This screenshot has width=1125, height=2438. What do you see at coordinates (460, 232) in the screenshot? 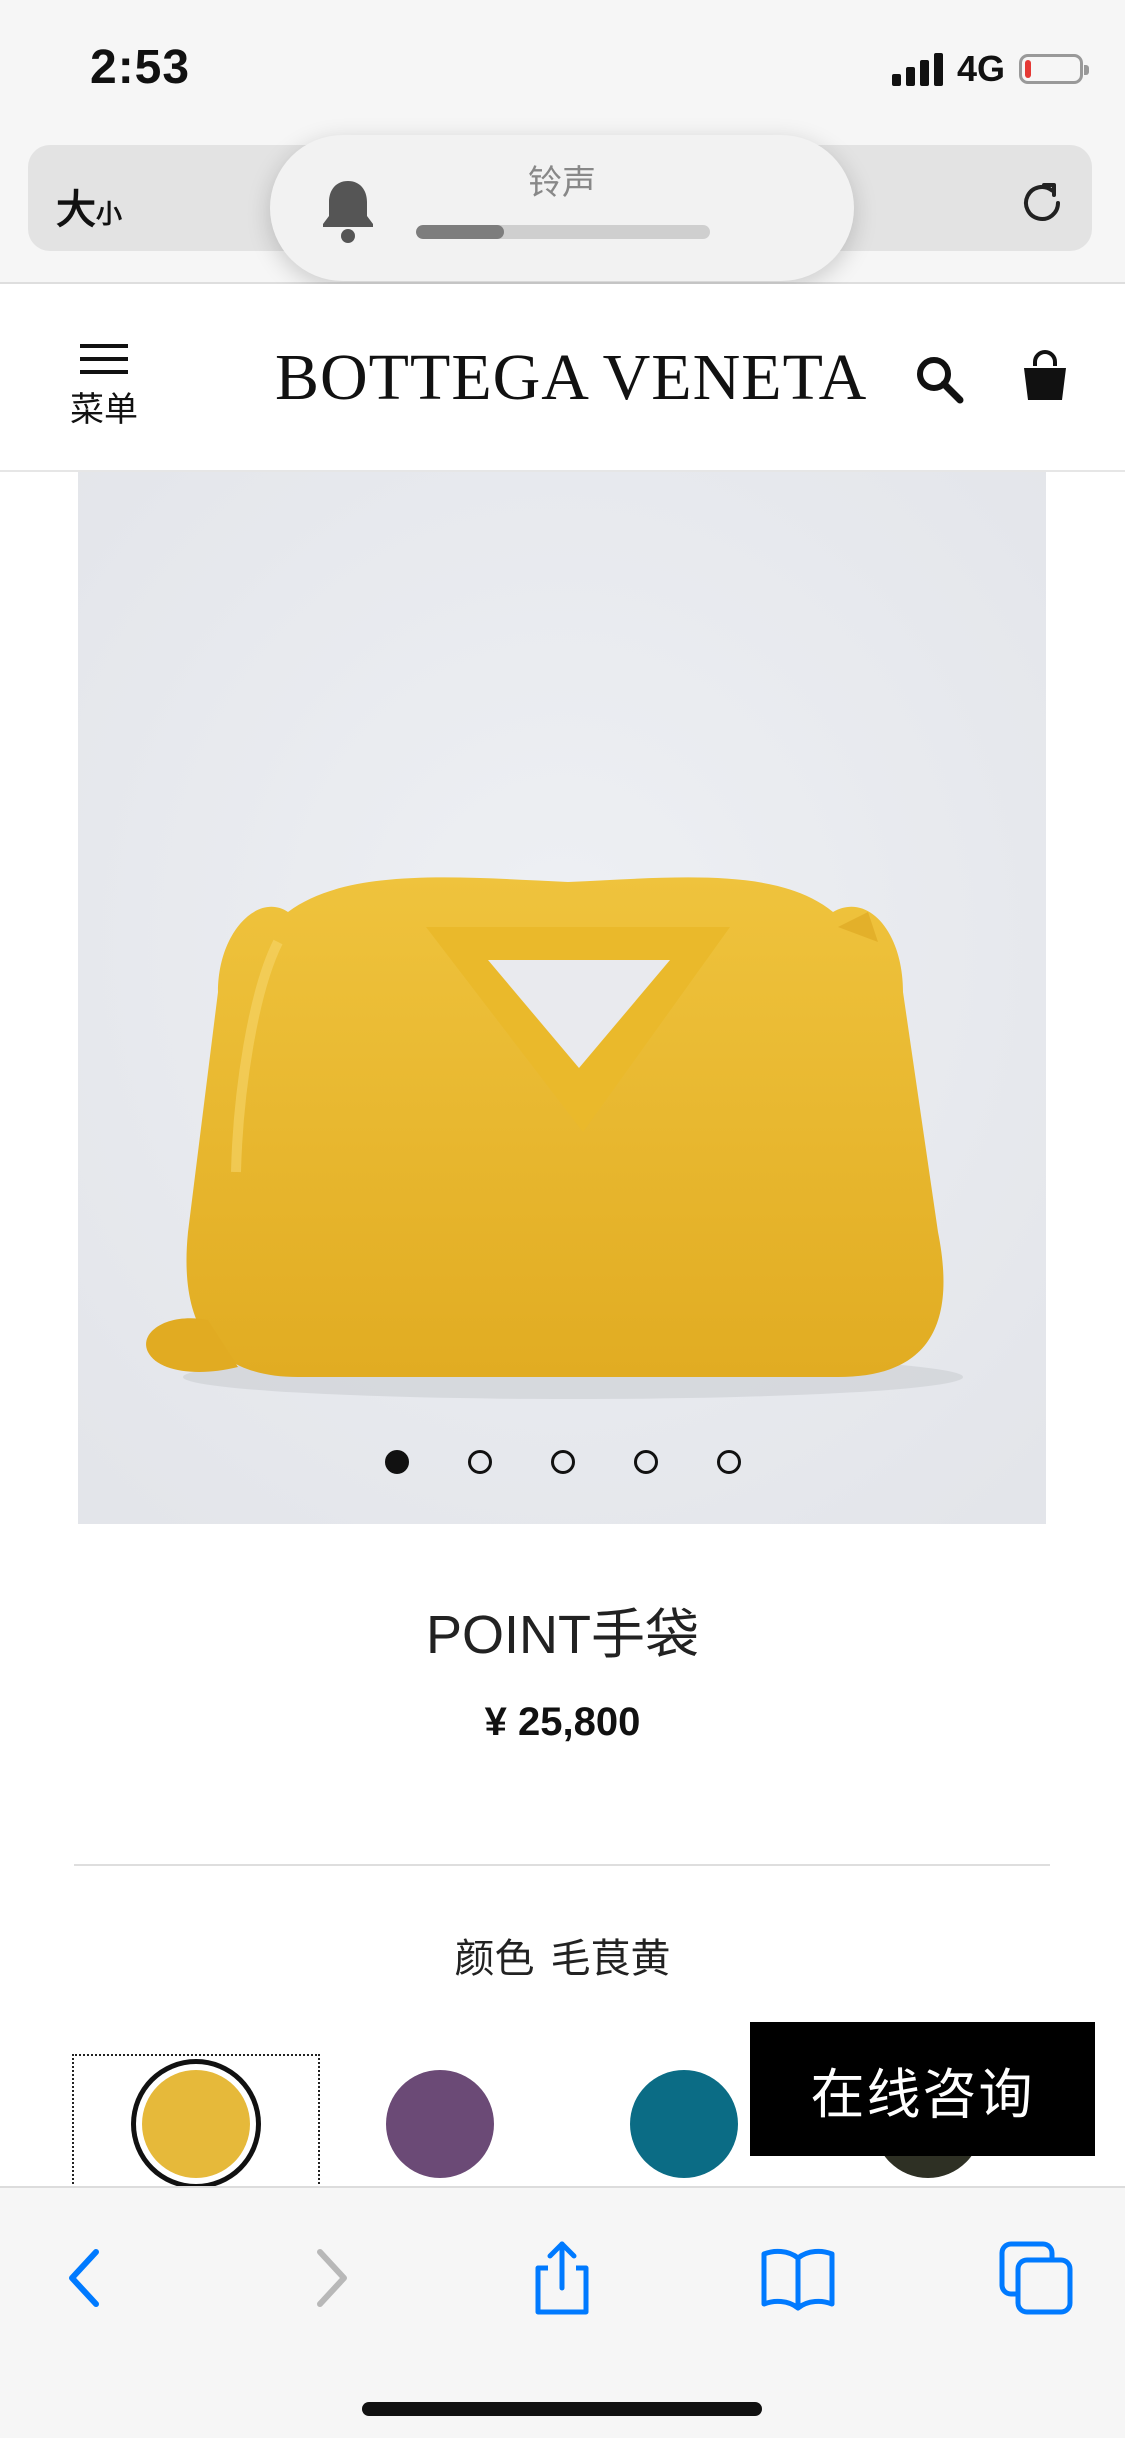
I see `volume-fill` at bounding box center [460, 232].